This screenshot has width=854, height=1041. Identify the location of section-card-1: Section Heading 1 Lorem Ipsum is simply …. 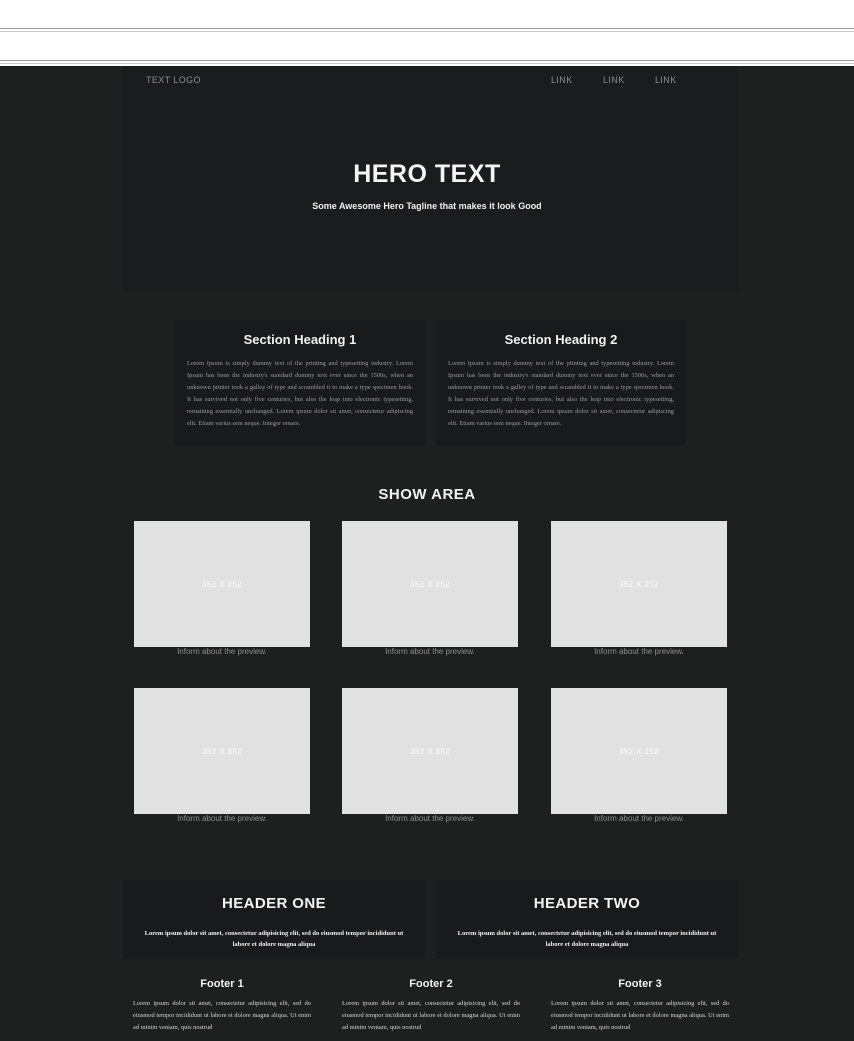
(300, 383).